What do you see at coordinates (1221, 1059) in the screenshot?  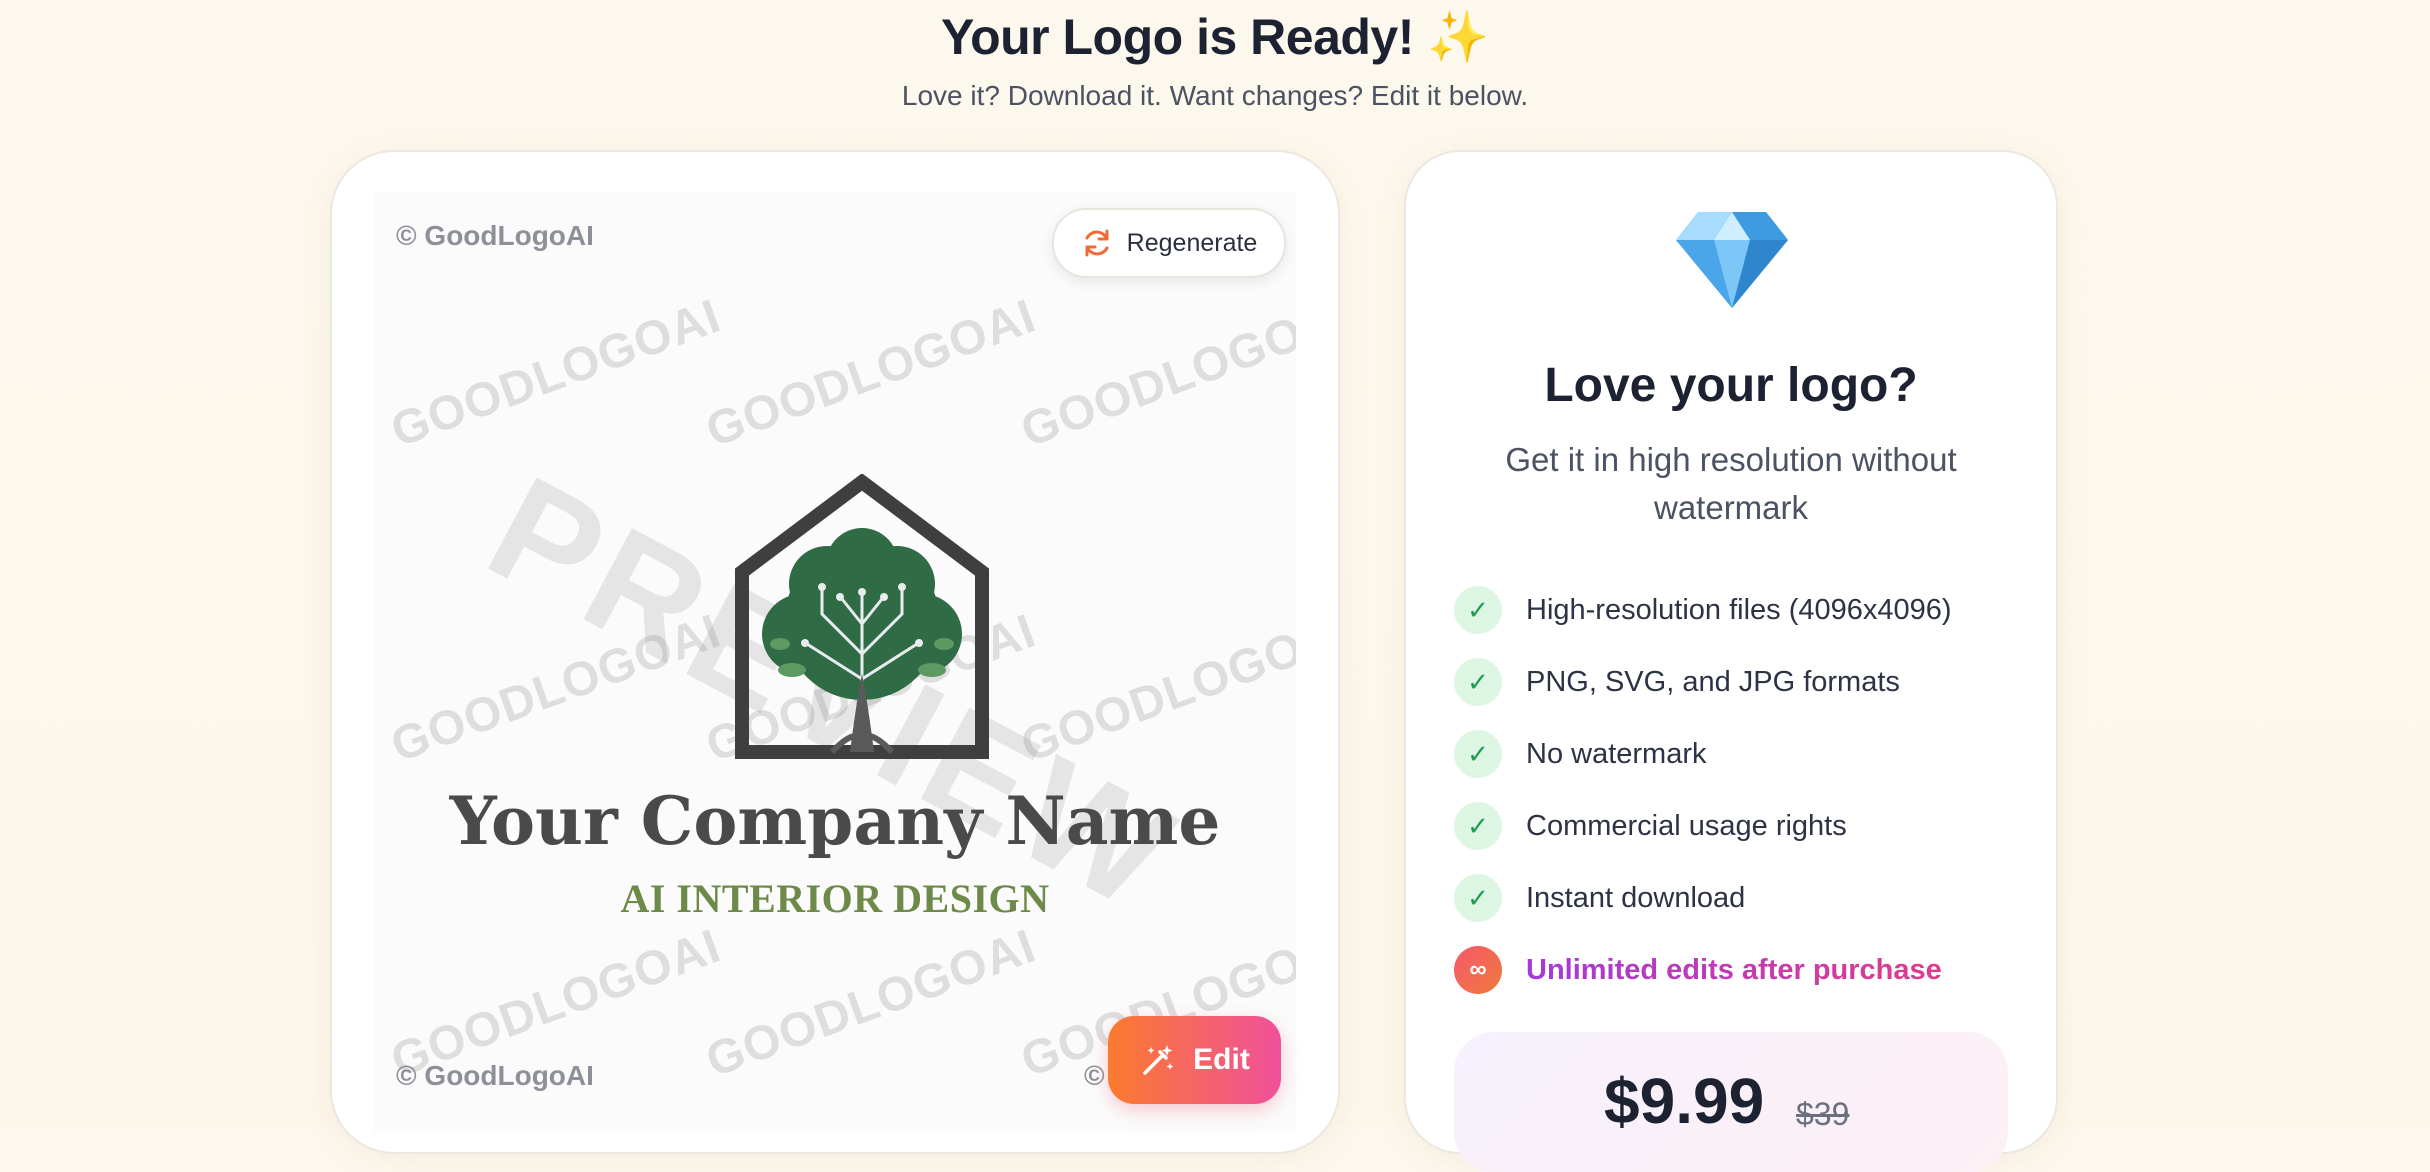 I see `edit-label: Edit` at bounding box center [1221, 1059].